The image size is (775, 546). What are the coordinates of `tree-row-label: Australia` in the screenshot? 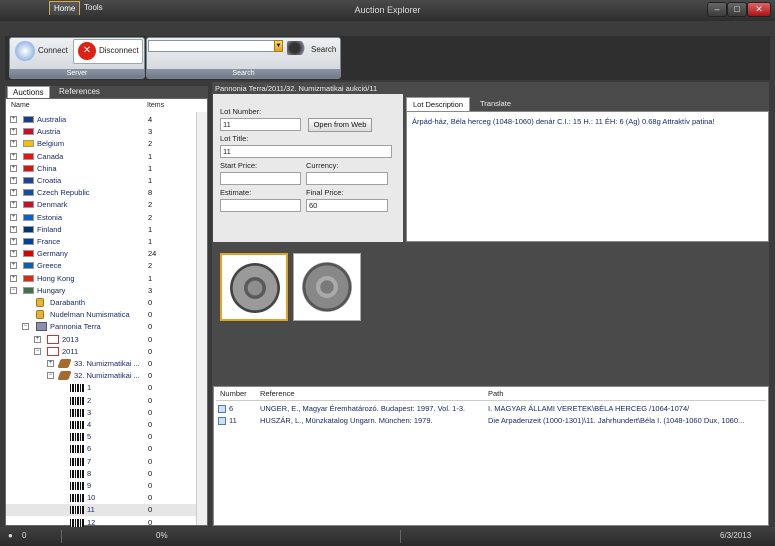 It's located at (52, 119).